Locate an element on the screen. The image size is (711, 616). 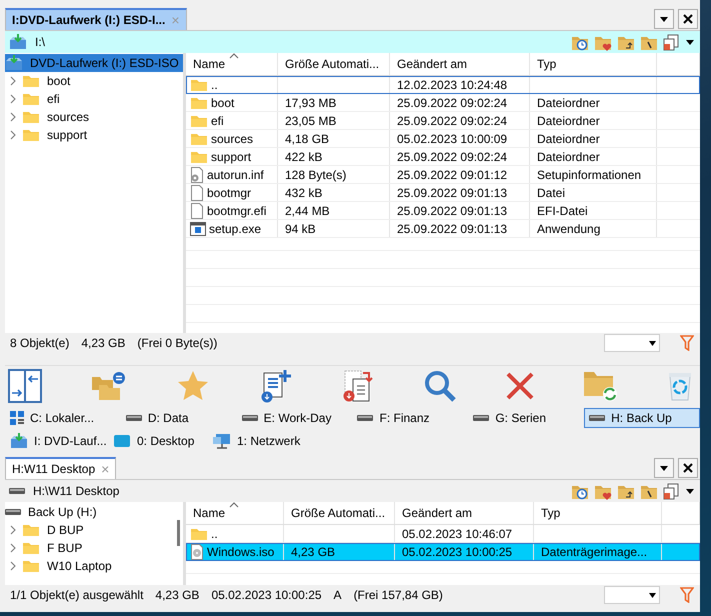
path-text: H:\W11 Desktop is located at coordinates (76, 491).